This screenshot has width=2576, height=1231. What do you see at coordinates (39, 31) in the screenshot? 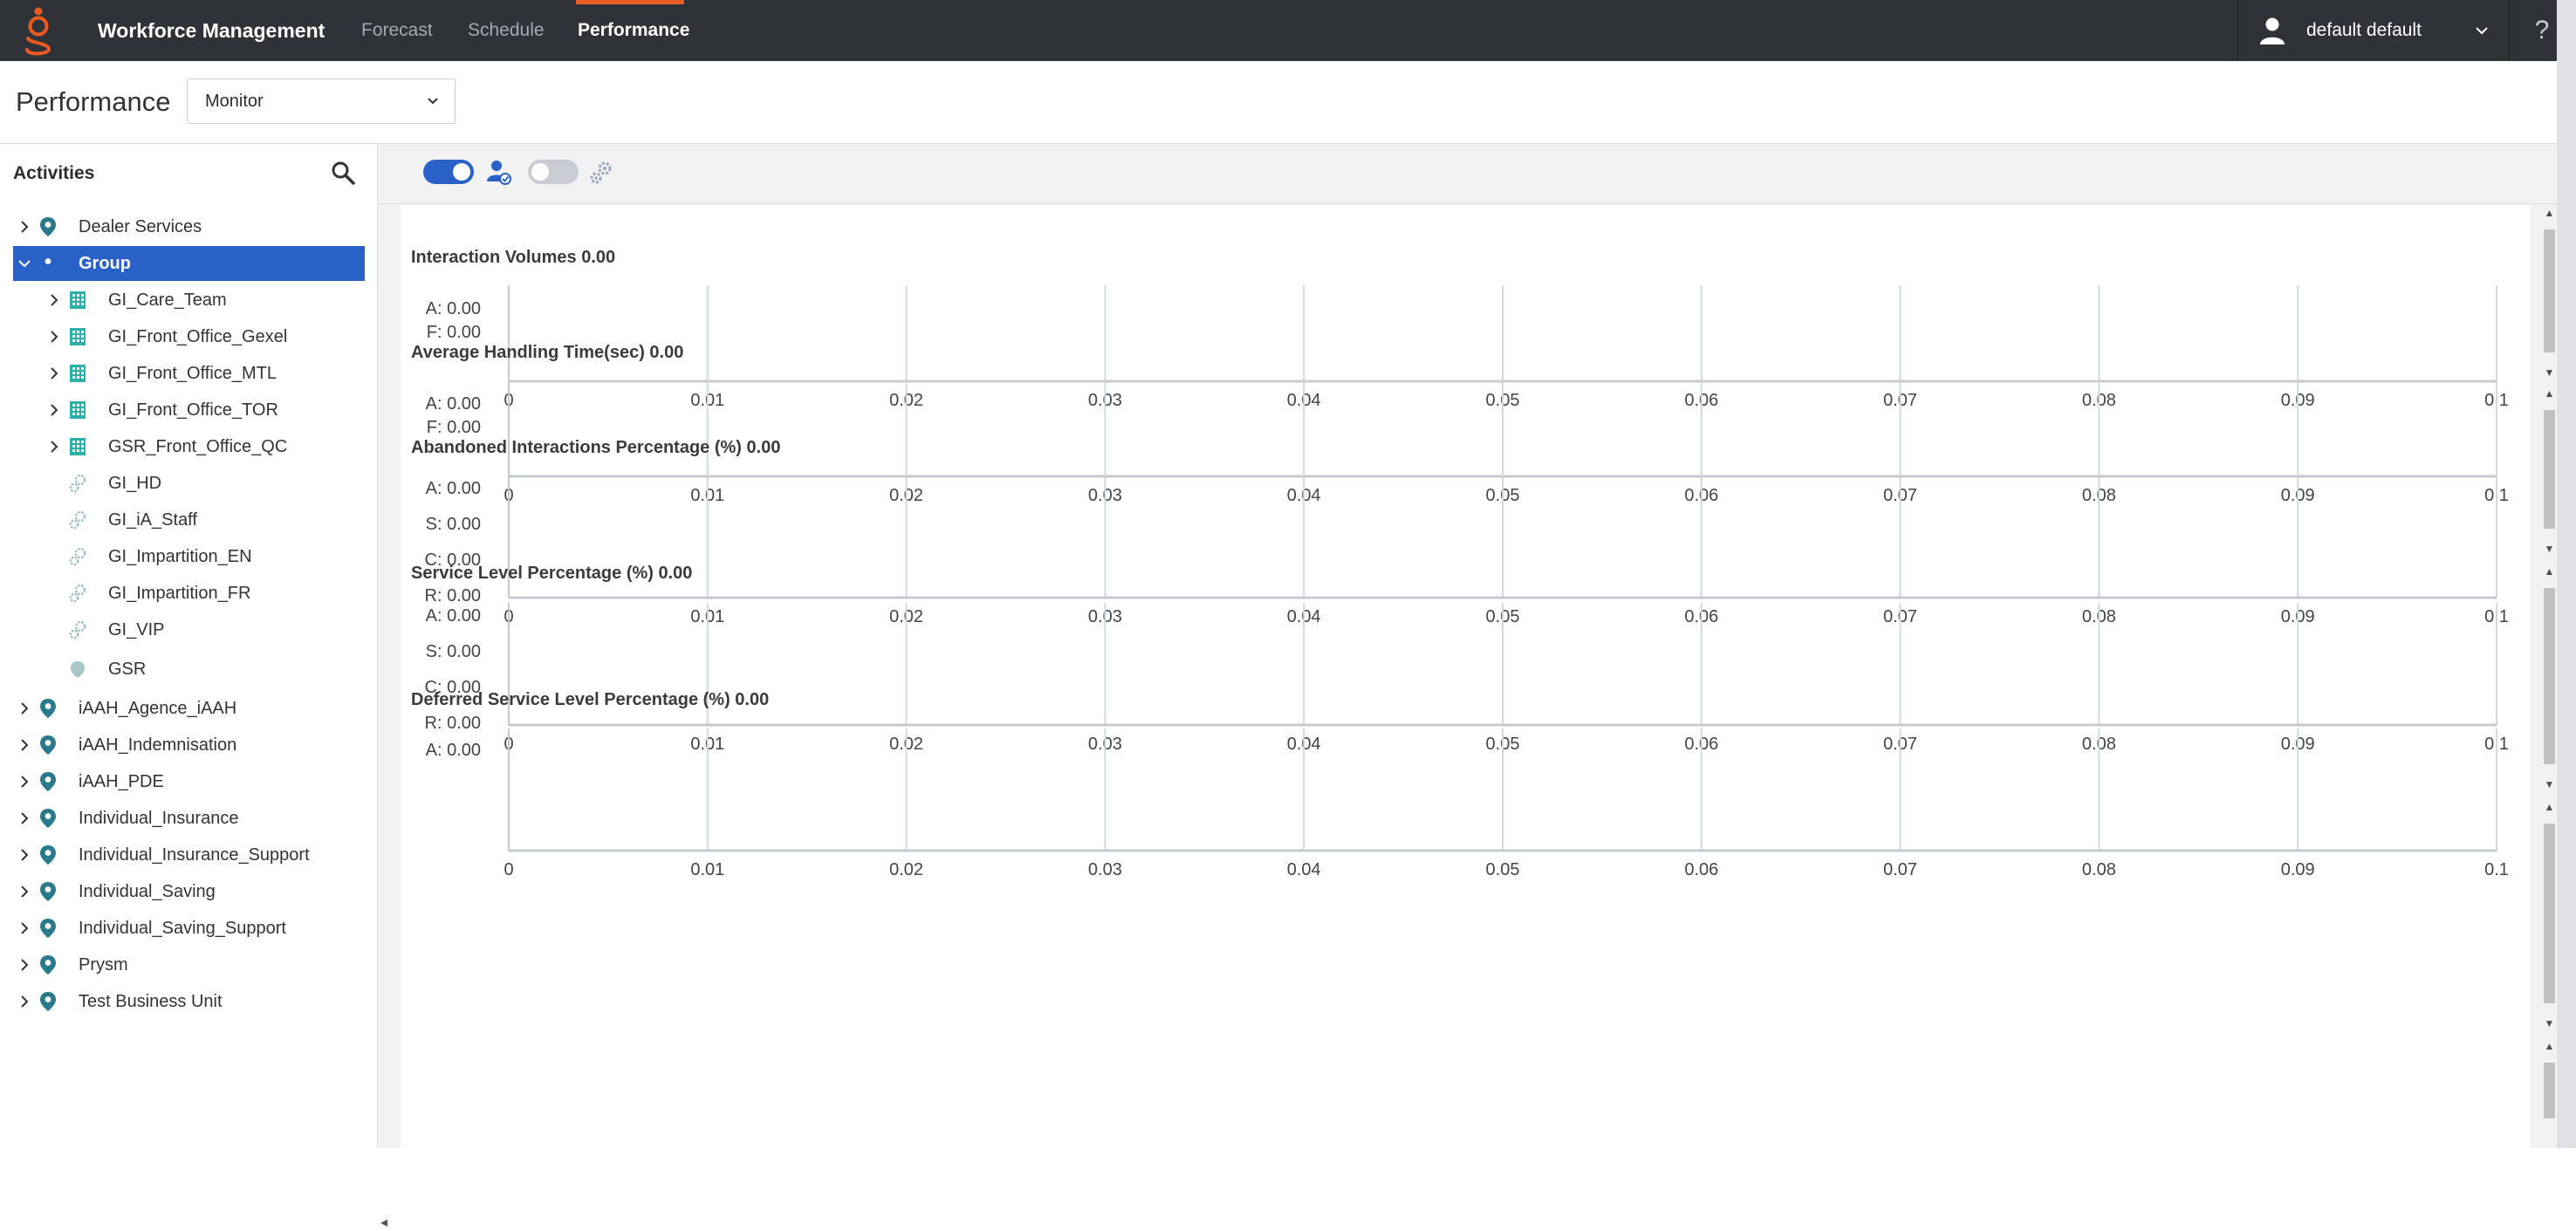
I see `genesys-logo-icon` at bounding box center [39, 31].